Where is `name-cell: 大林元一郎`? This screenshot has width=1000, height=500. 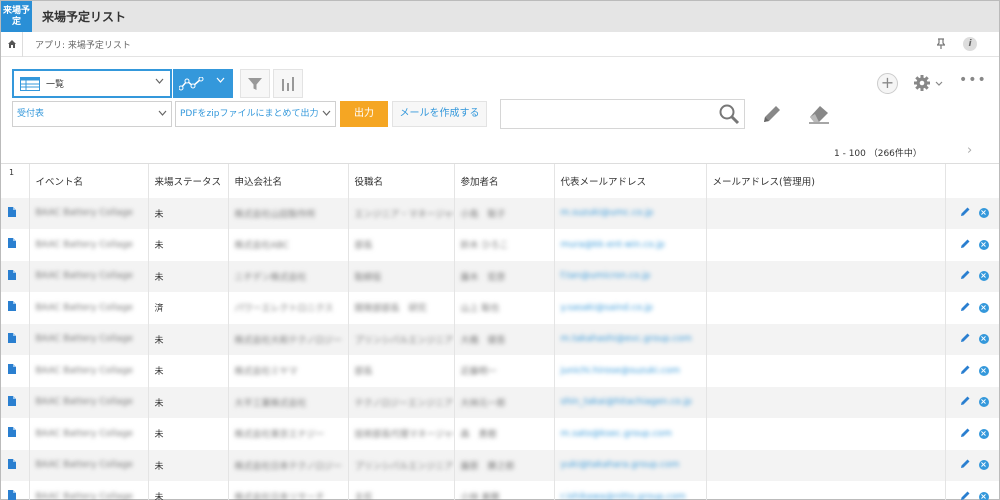
name-cell: 大林元一郎 is located at coordinates (503, 402).